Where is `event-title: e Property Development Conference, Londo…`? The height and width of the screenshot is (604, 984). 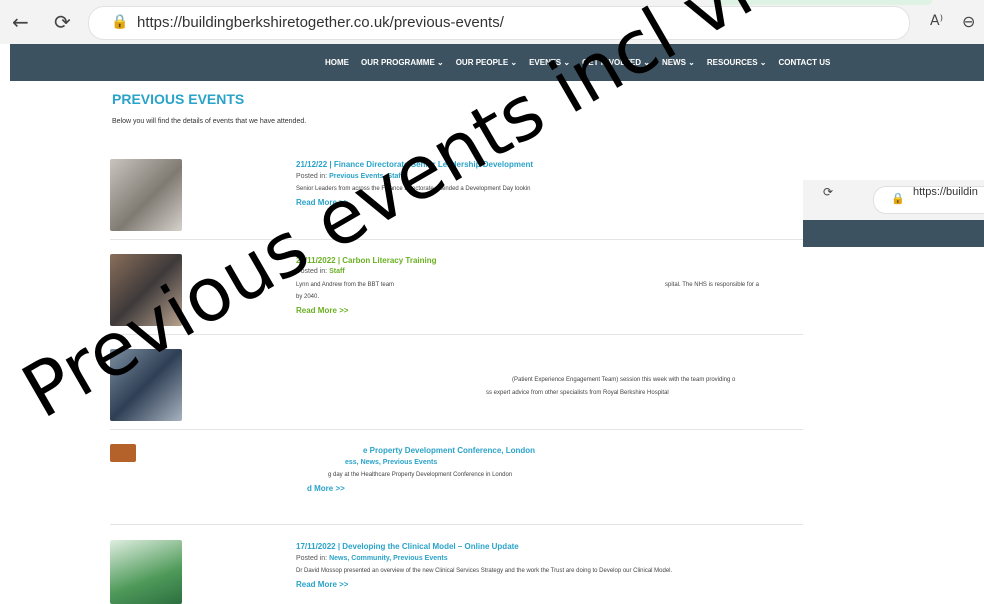 event-title: e Property Development Conference, Londo… is located at coordinates (449, 450).